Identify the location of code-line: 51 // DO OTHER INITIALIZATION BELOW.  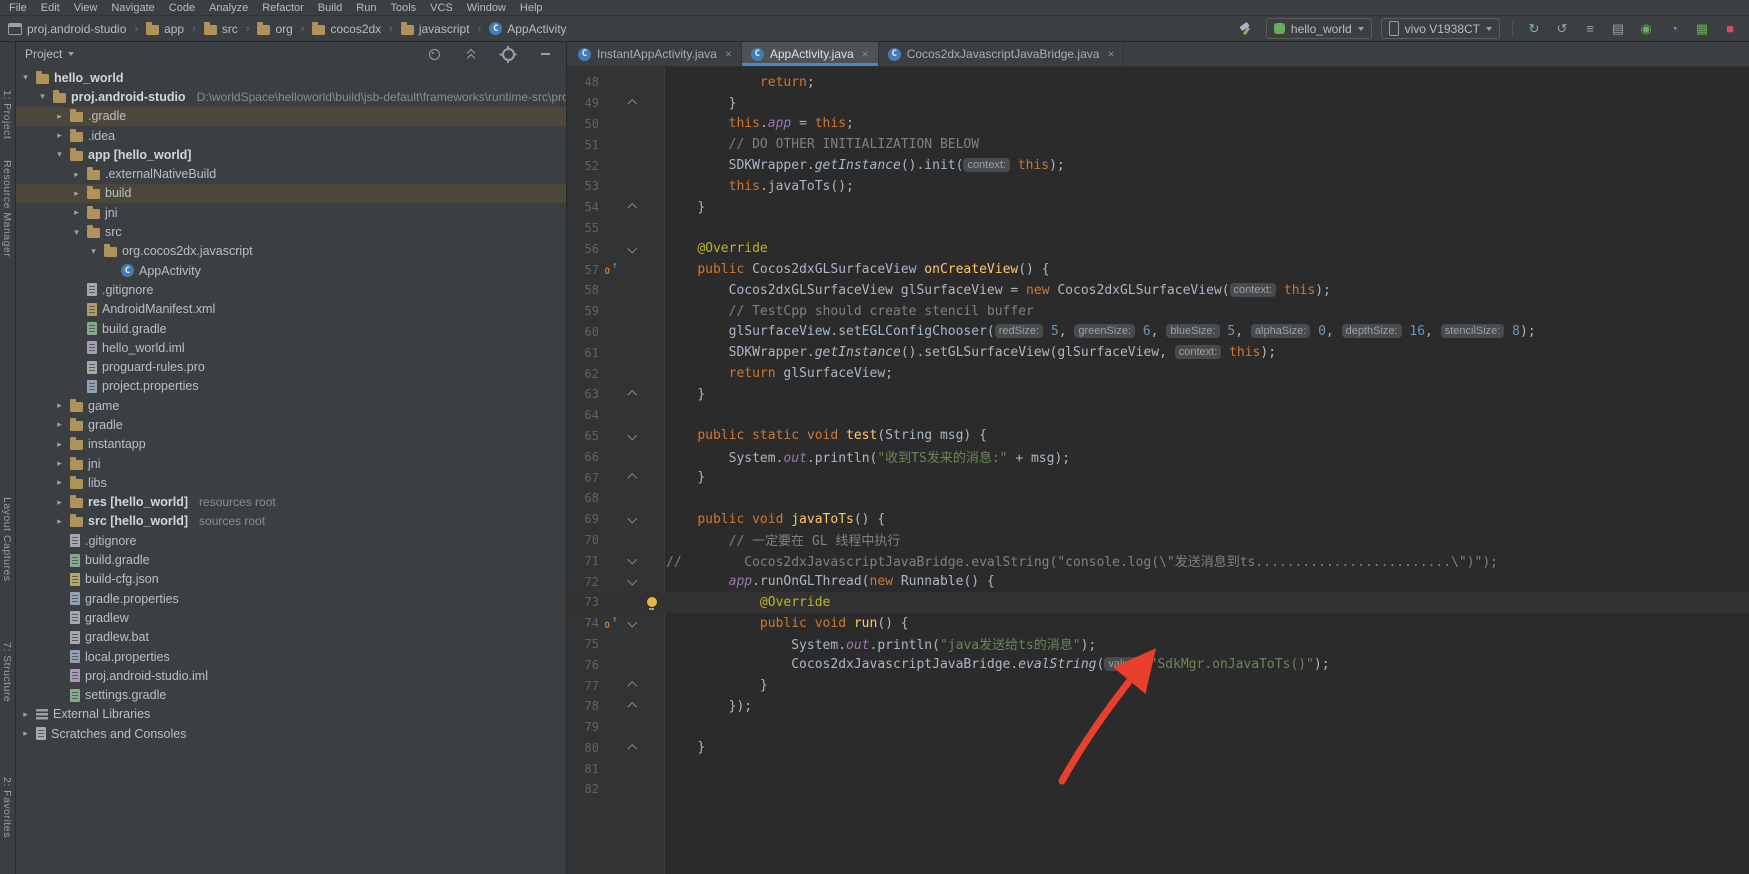
(1158, 144).